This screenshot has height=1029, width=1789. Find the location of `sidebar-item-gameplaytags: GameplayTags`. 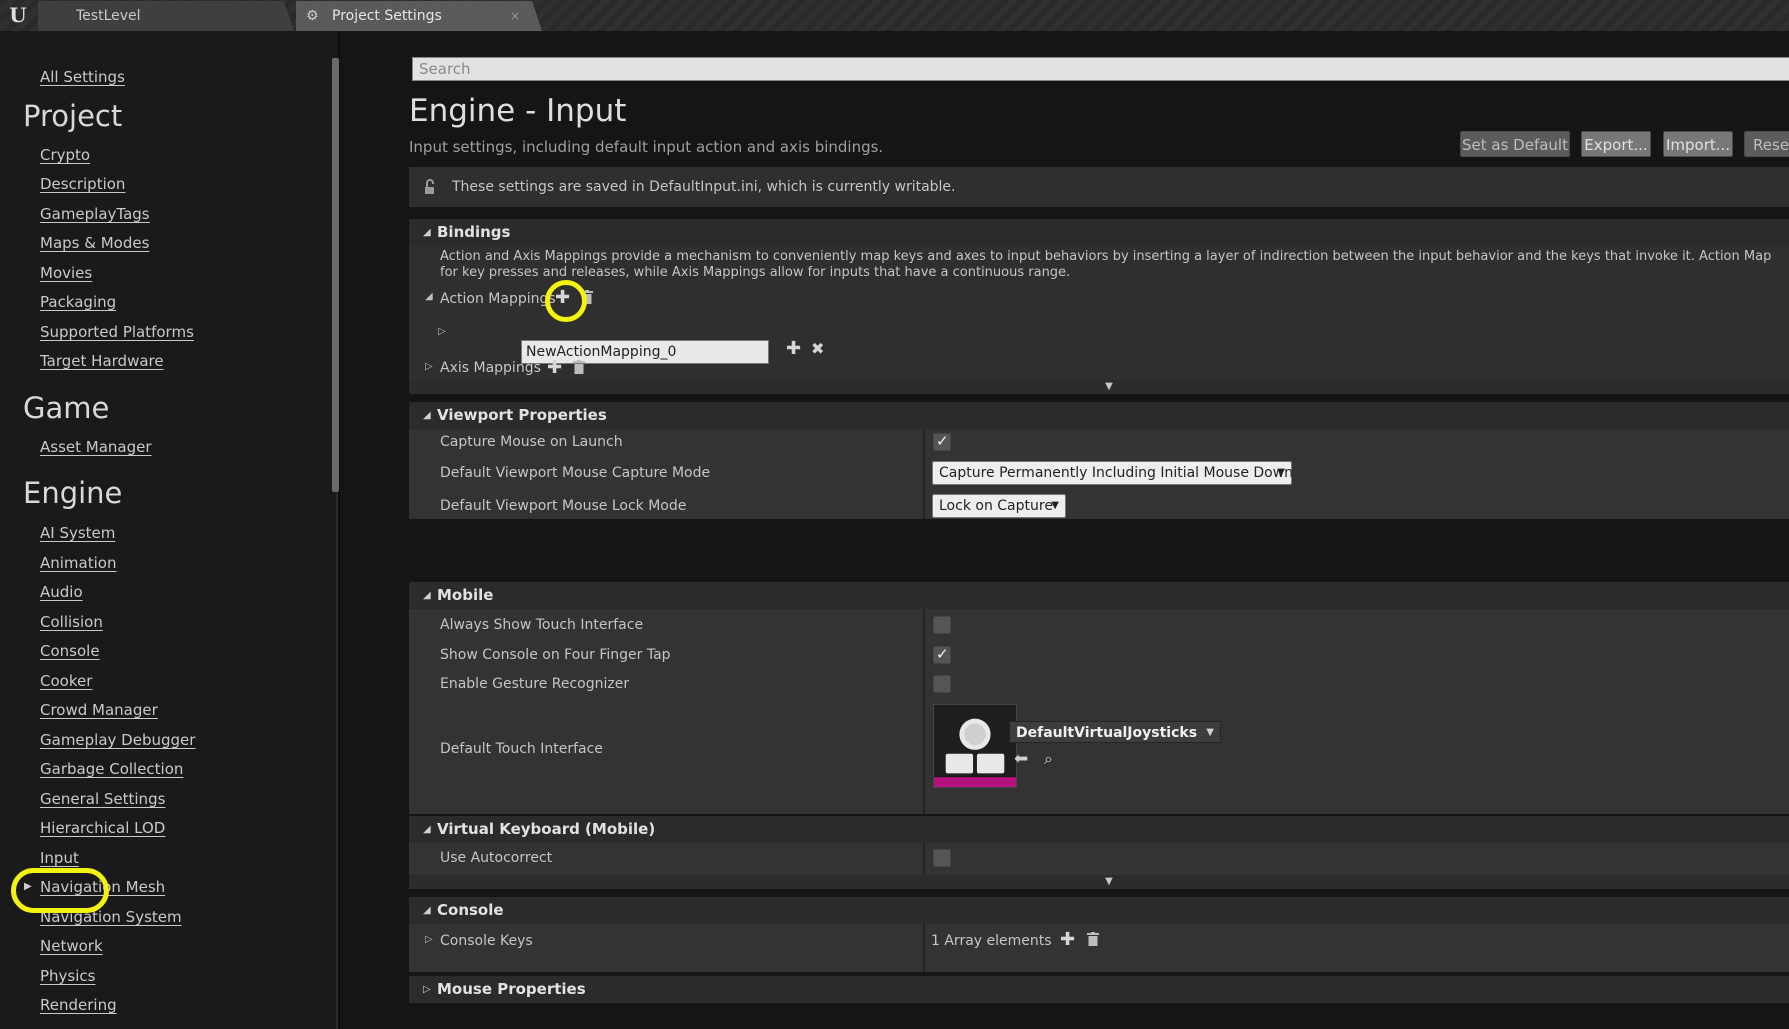

sidebar-item-gameplaytags: GameplayTags is located at coordinates (95, 214).